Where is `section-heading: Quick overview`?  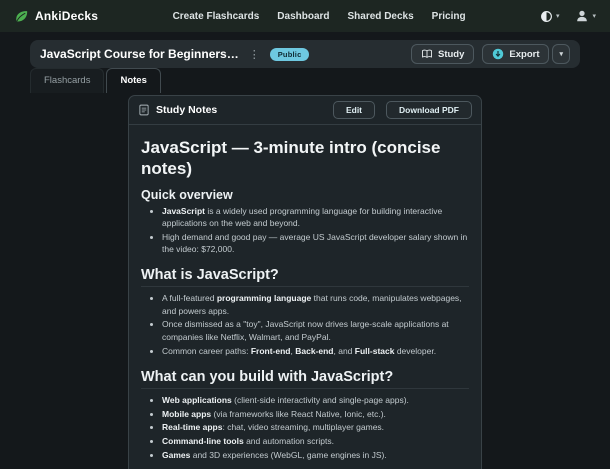
section-heading: Quick overview is located at coordinates (187, 194).